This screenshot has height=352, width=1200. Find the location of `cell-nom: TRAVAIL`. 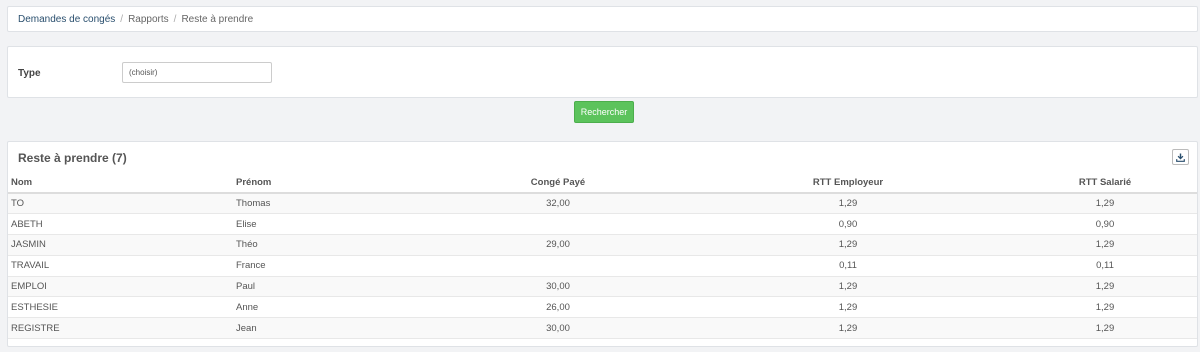

cell-nom: TRAVAIL is located at coordinates (120, 266).